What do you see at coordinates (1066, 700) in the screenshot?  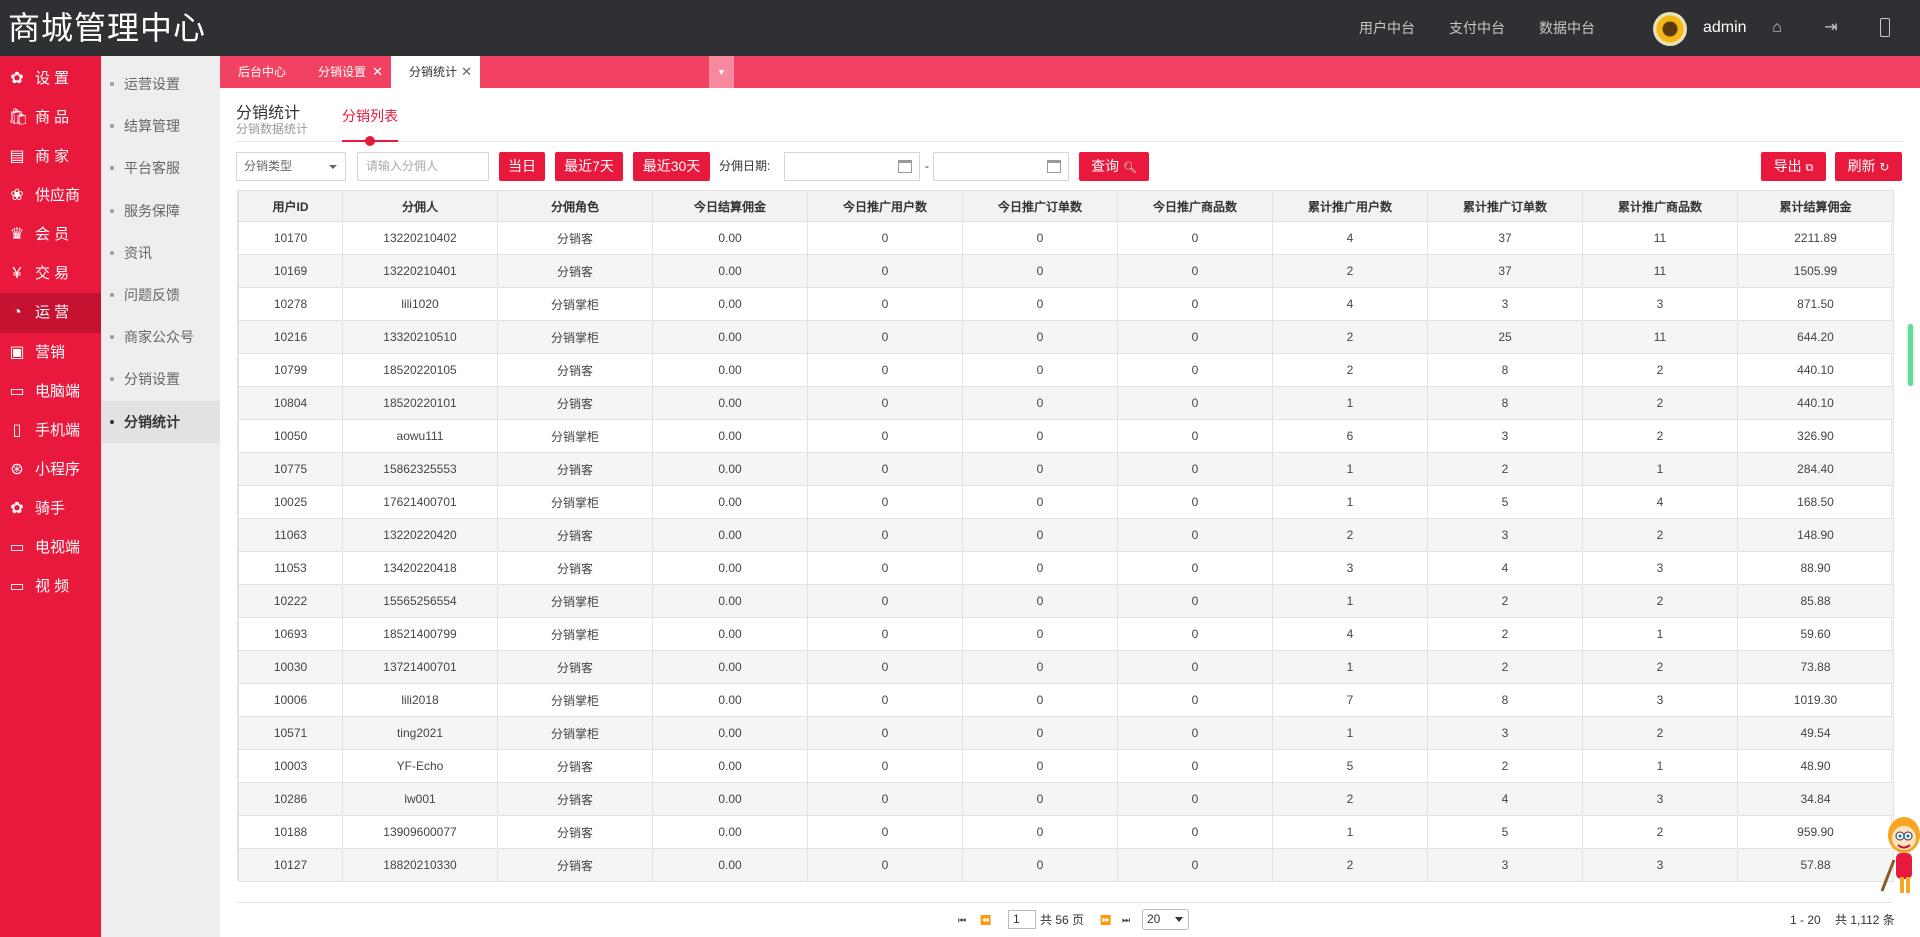 I see `table-row: 10006 lili2018 分销掌柜 0.00 0 0 0 7 8 3 1019.30` at bounding box center [1066, 700].